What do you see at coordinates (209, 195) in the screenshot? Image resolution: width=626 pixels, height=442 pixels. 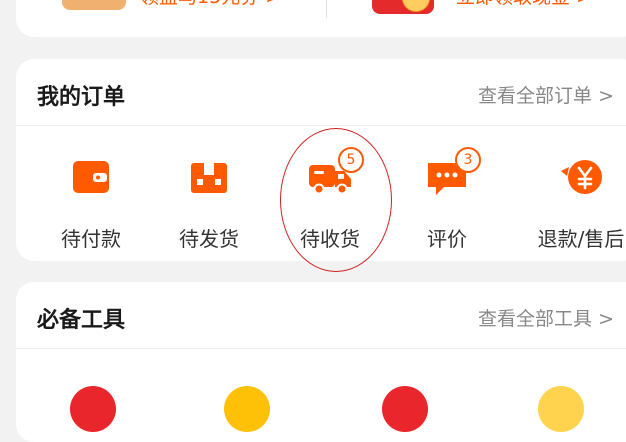 I see `order-pending-shipment: 待发货` at bounding box center [209, 195].